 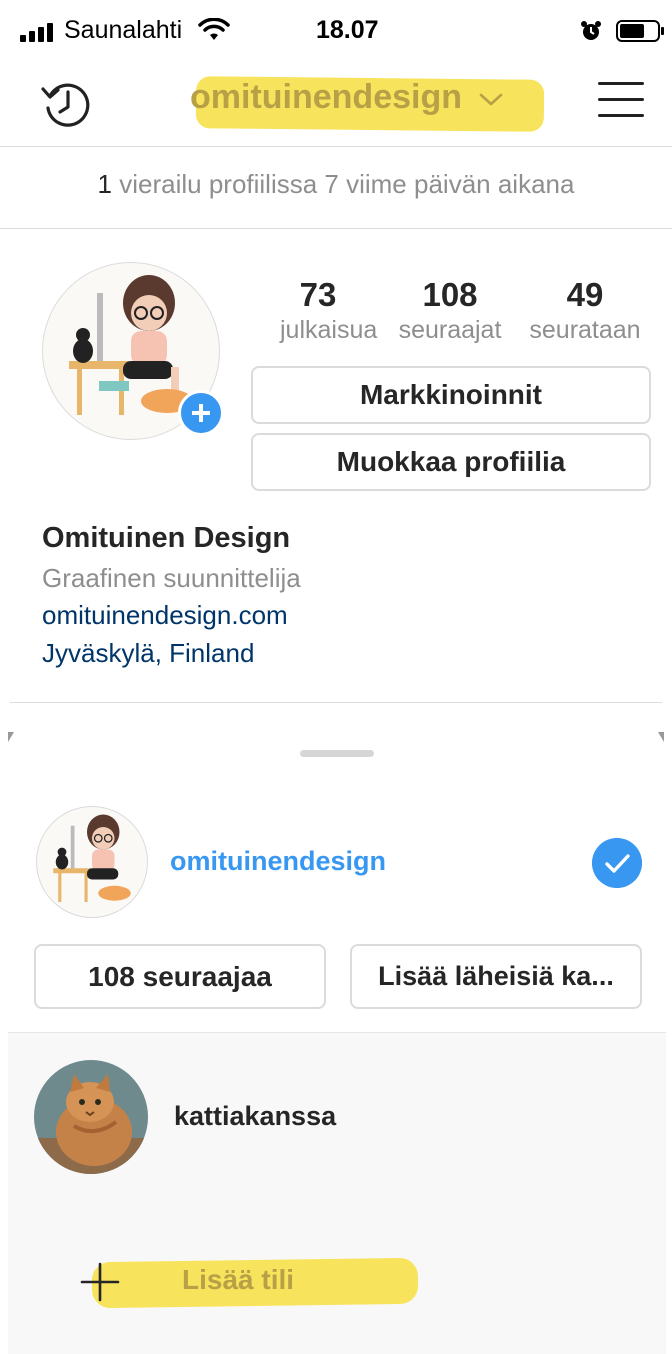 I want to click on profile-display-name: Omituinen Design, so click(x=166, y=538).